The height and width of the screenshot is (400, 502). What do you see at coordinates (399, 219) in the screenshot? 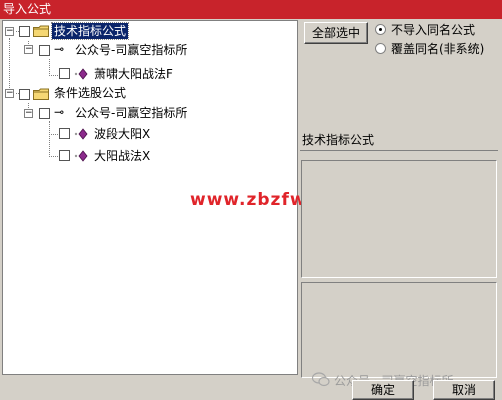
I see `description-box` at bounding box center [399, 219].